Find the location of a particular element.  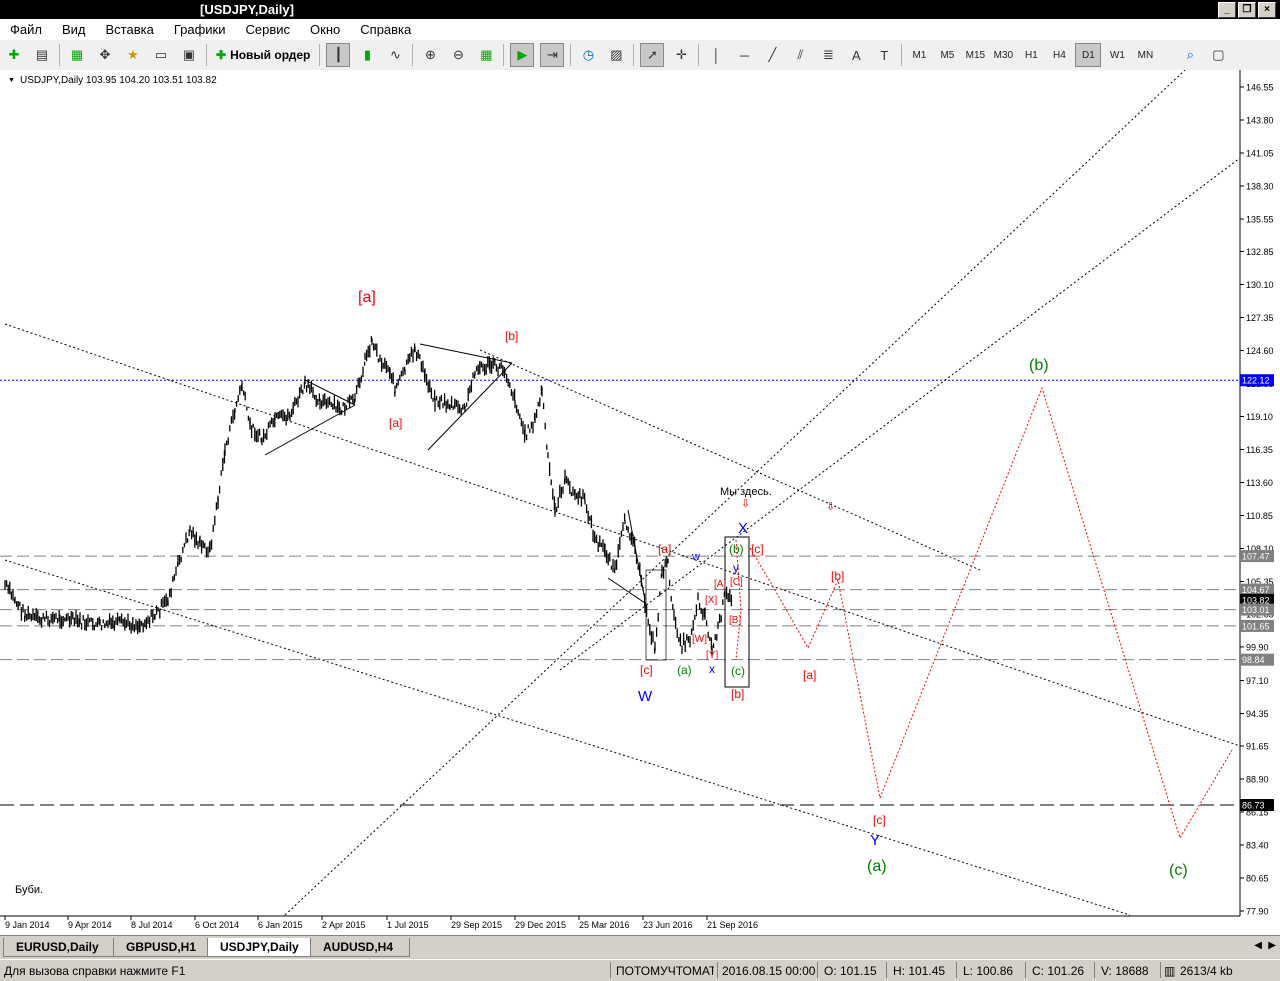

level-tag-label: 103.01 is located at coordinates (1256, 610).